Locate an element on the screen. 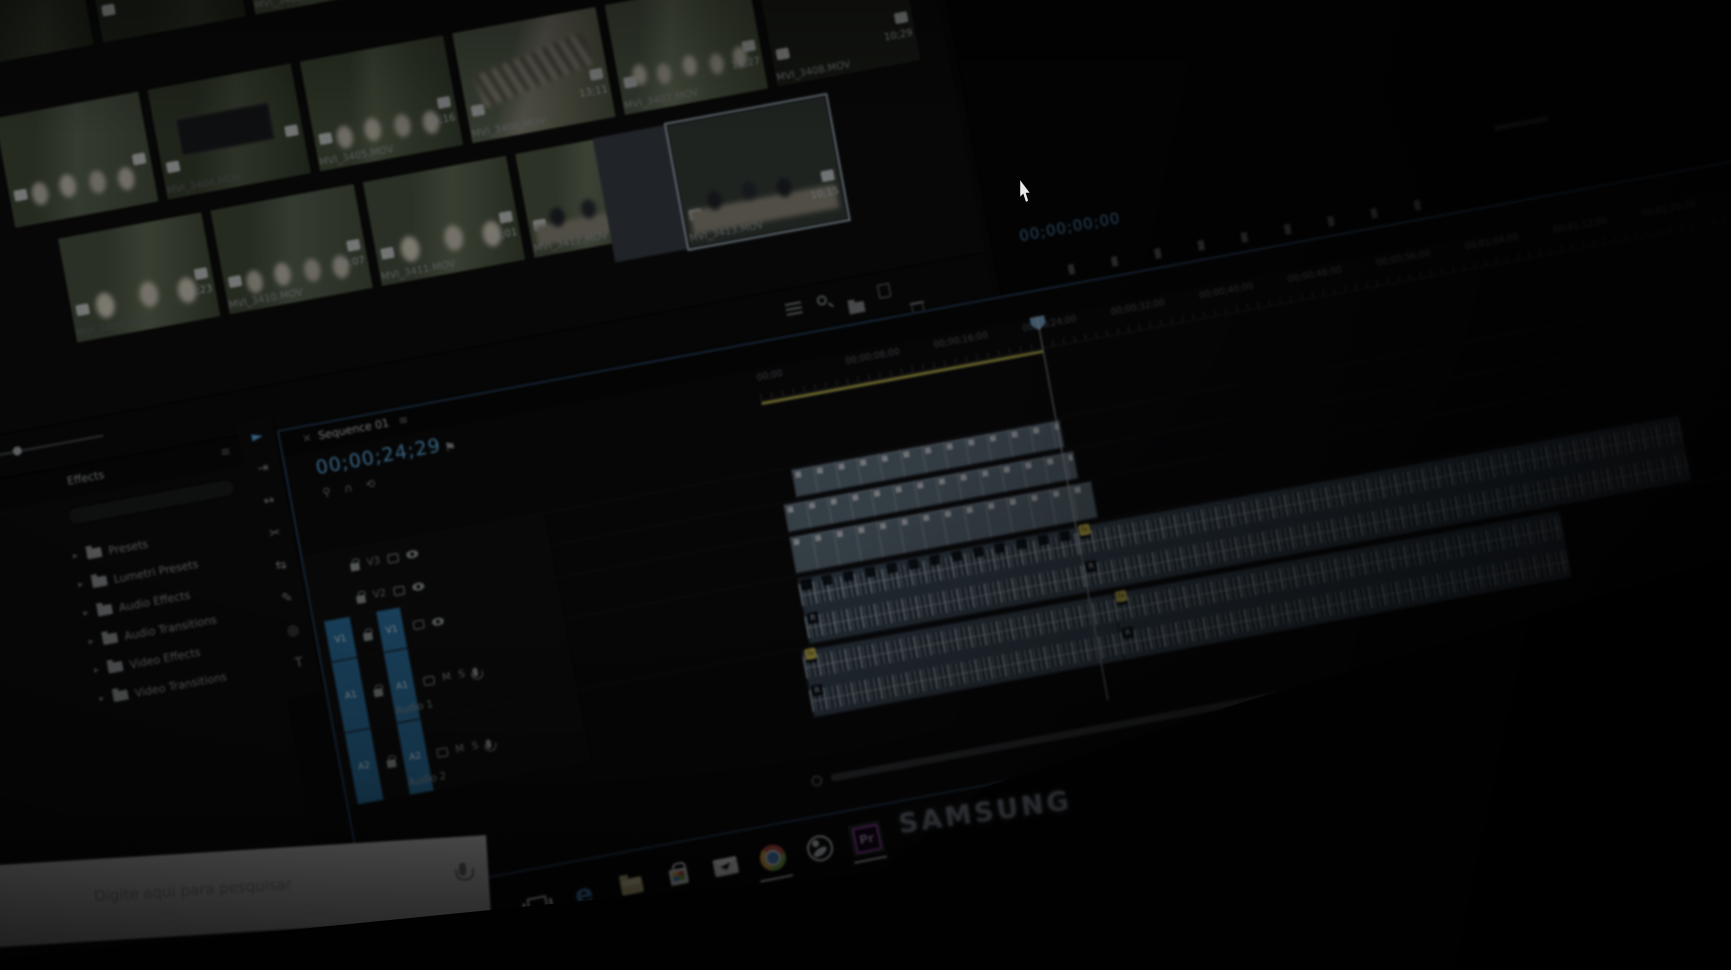 The image size is (1731, 970). close-icon: × is located at coordinates (306, 438).